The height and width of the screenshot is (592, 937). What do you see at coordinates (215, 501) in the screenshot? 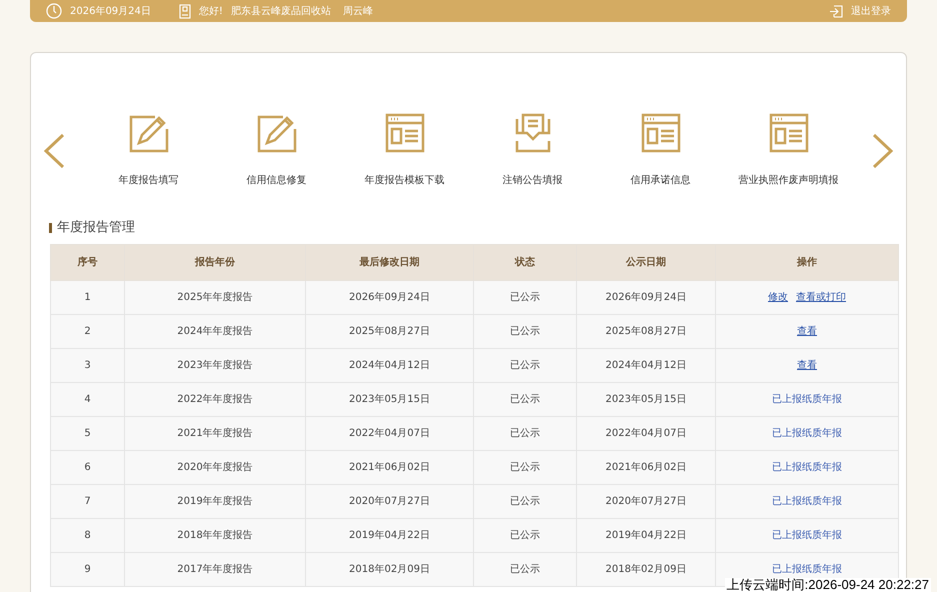
I see `table-cell: 2019年年度报告` at bounding box center [215, 501].